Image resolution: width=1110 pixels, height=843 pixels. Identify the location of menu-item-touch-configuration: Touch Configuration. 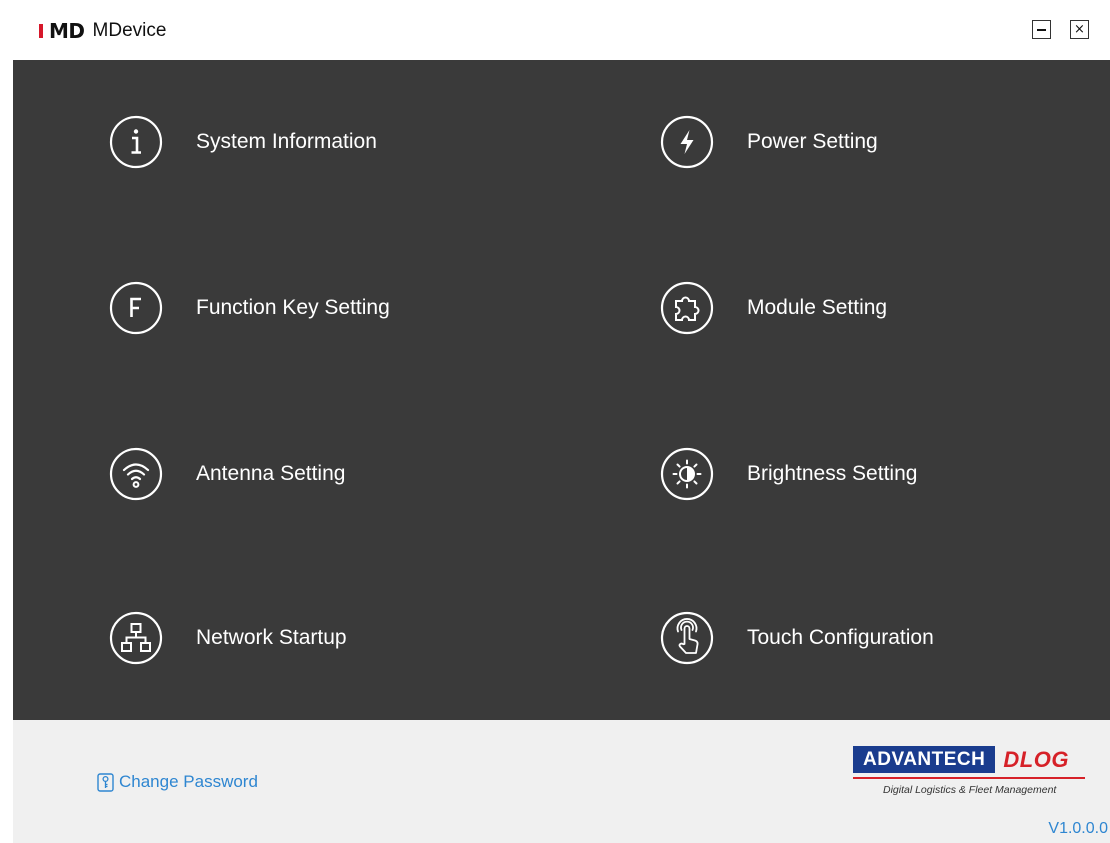
(884, 638).